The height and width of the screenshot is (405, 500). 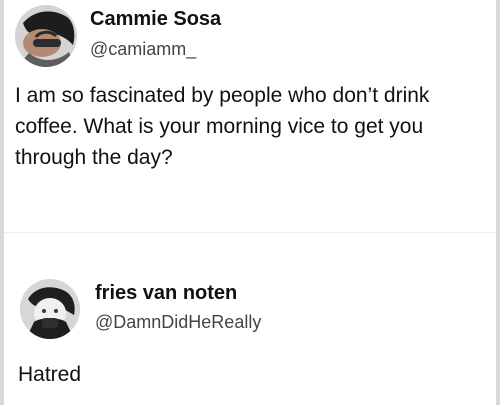 I want to click on display-name: Cammie Sosa, so click(x=155, y=19).